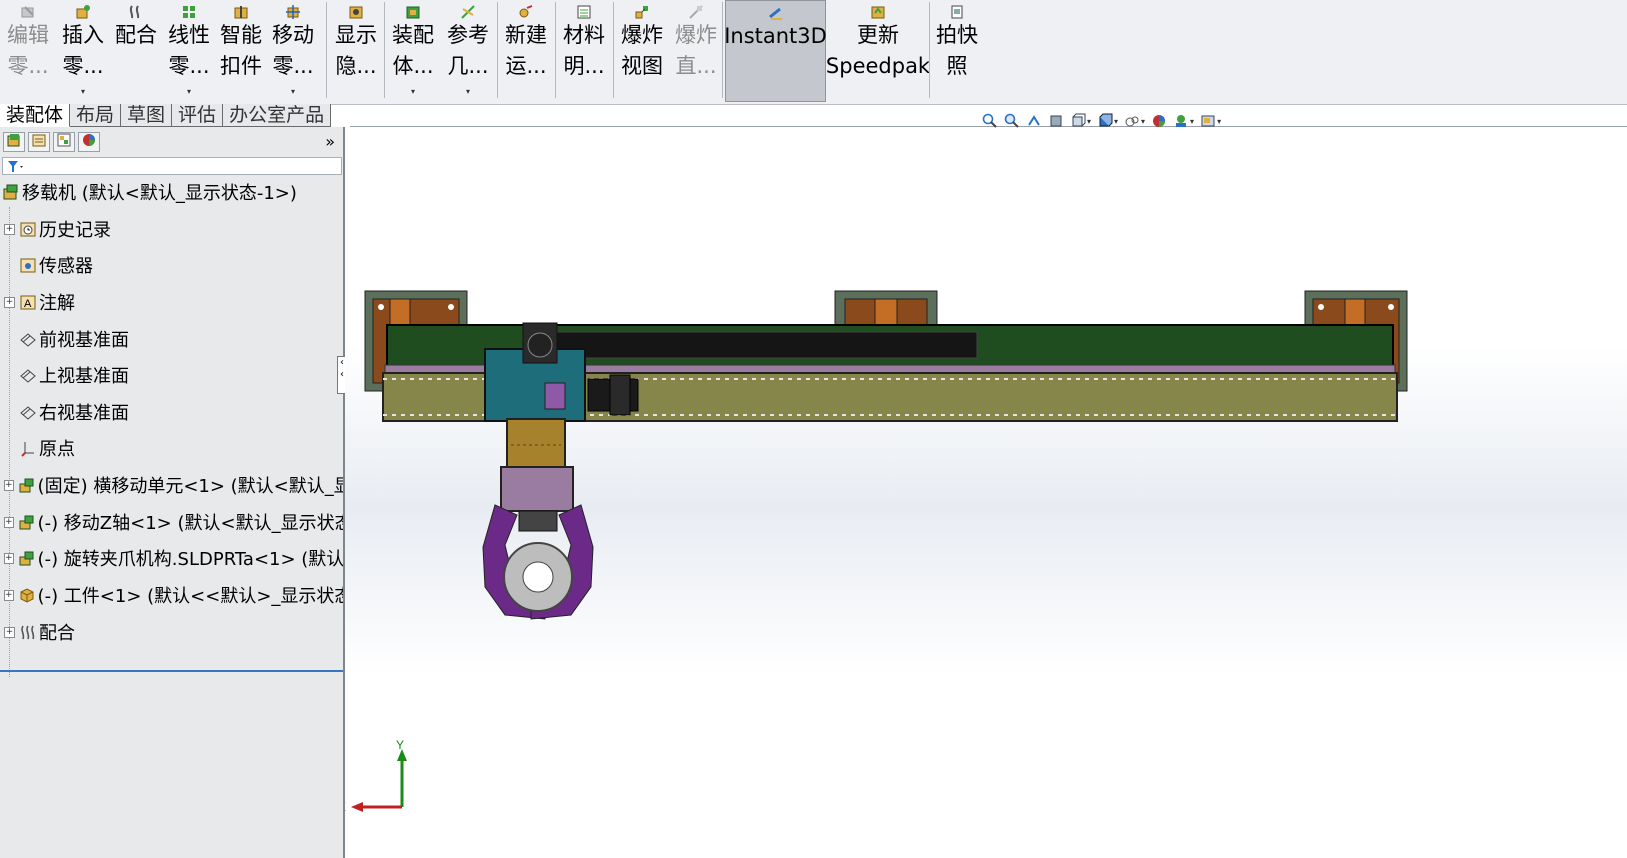 Image resolution: width=1627 pixels, height=858 pixels. What do you see at coordinates (189, 51) in the screenshot?
I see `linear-pattern-button: 线性 零... ▾` at bounding box center [189, 51].